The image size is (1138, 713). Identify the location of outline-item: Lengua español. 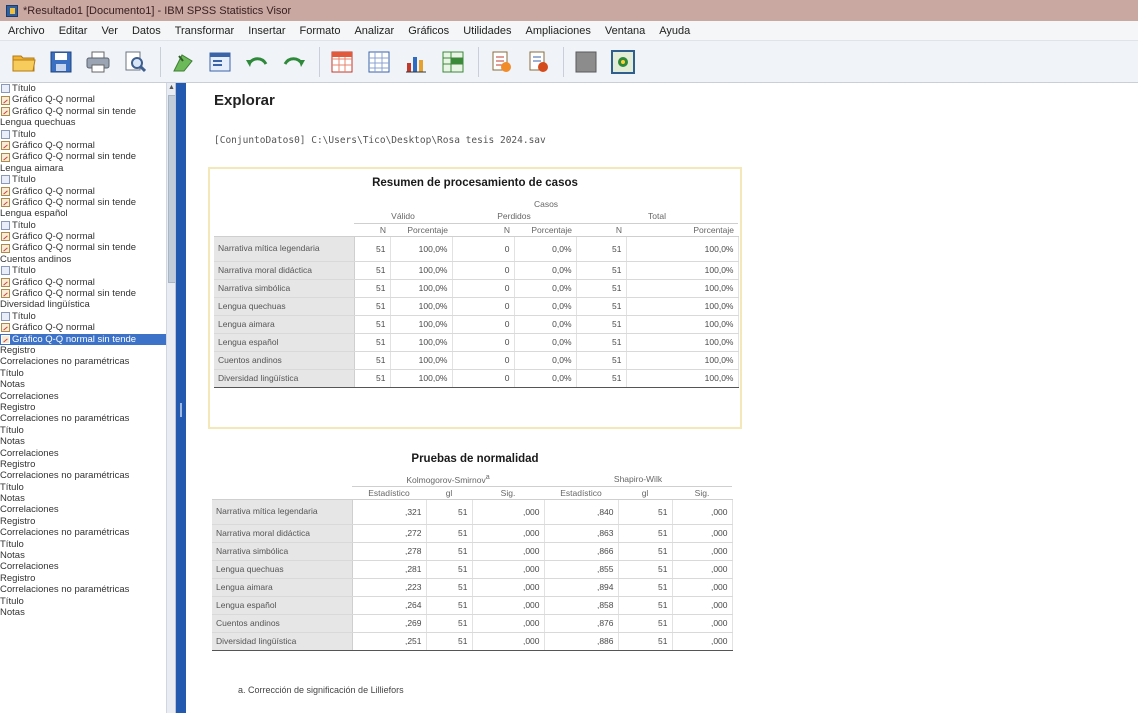
(83, 213).